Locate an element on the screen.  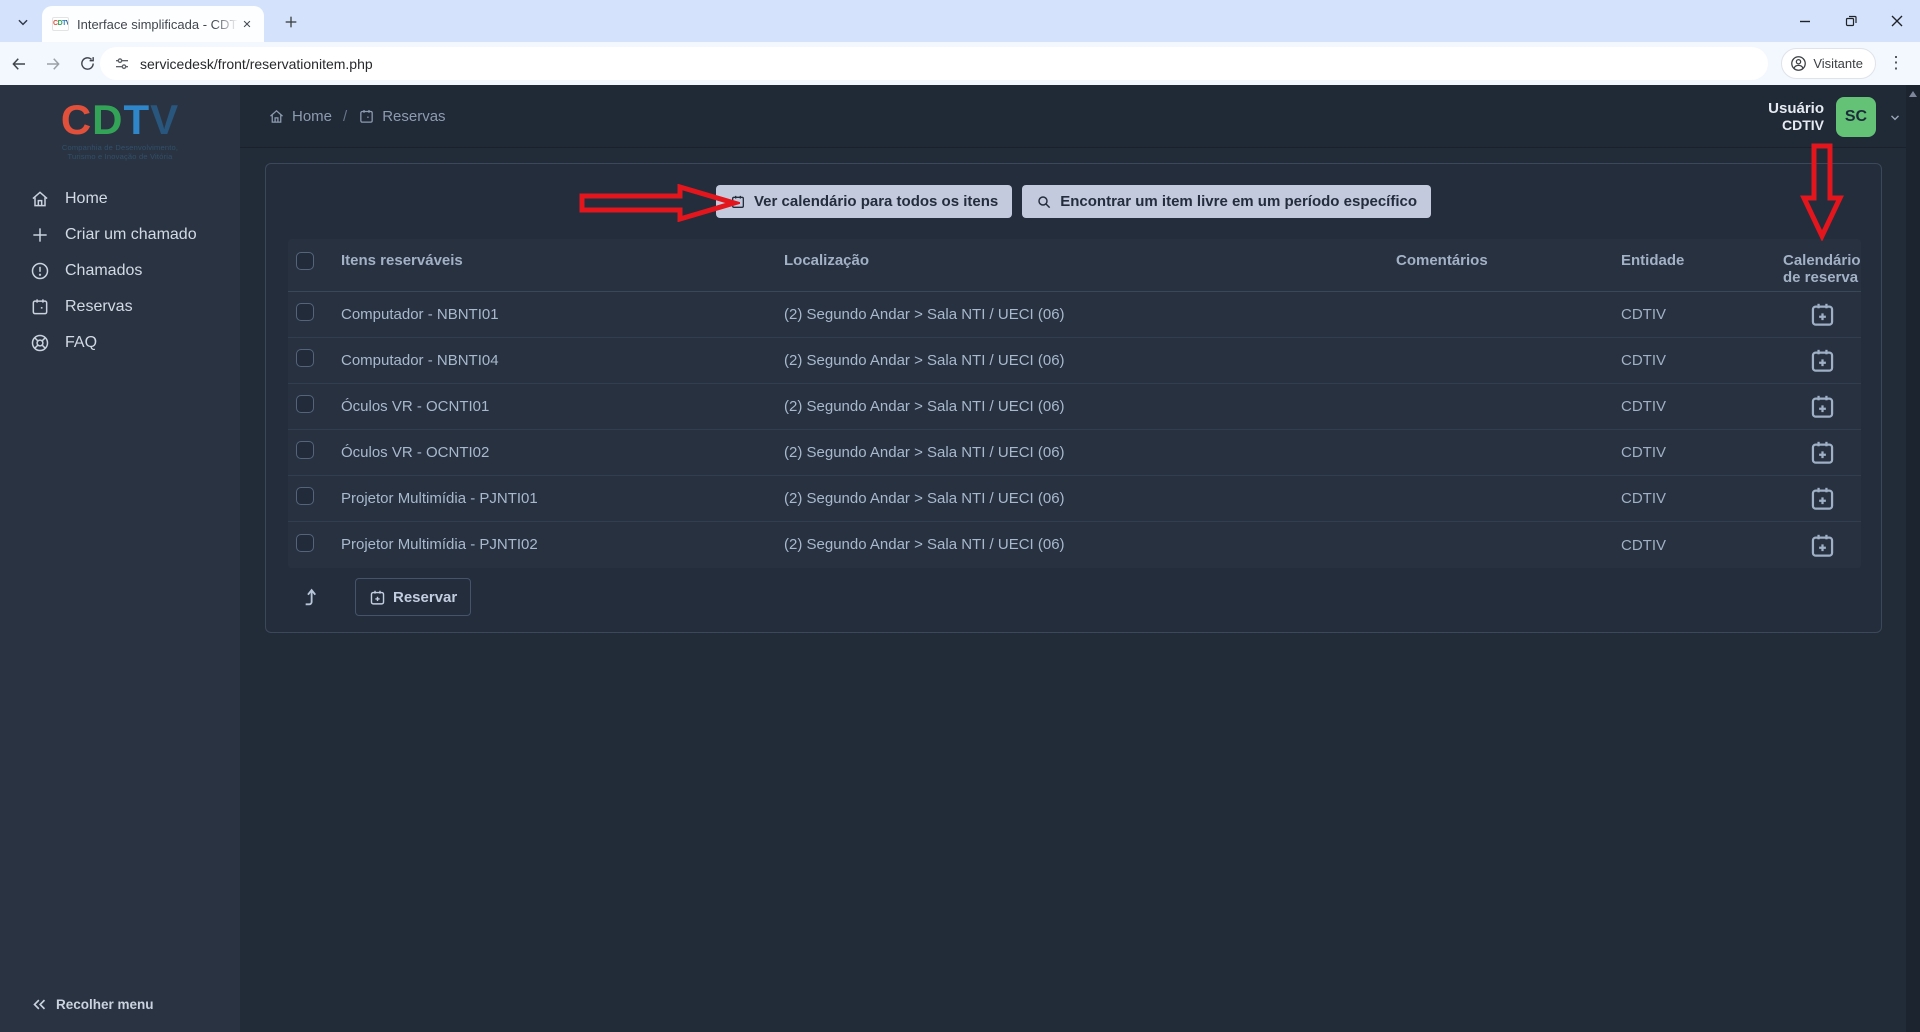
window-minimize-button is located at coordinates (1805, 21).